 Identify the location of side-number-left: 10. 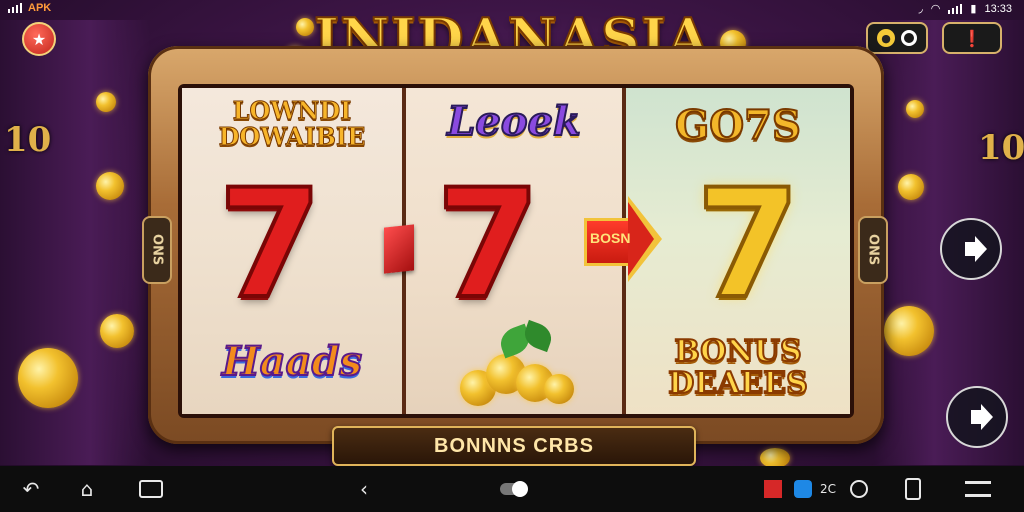
(28, 140).